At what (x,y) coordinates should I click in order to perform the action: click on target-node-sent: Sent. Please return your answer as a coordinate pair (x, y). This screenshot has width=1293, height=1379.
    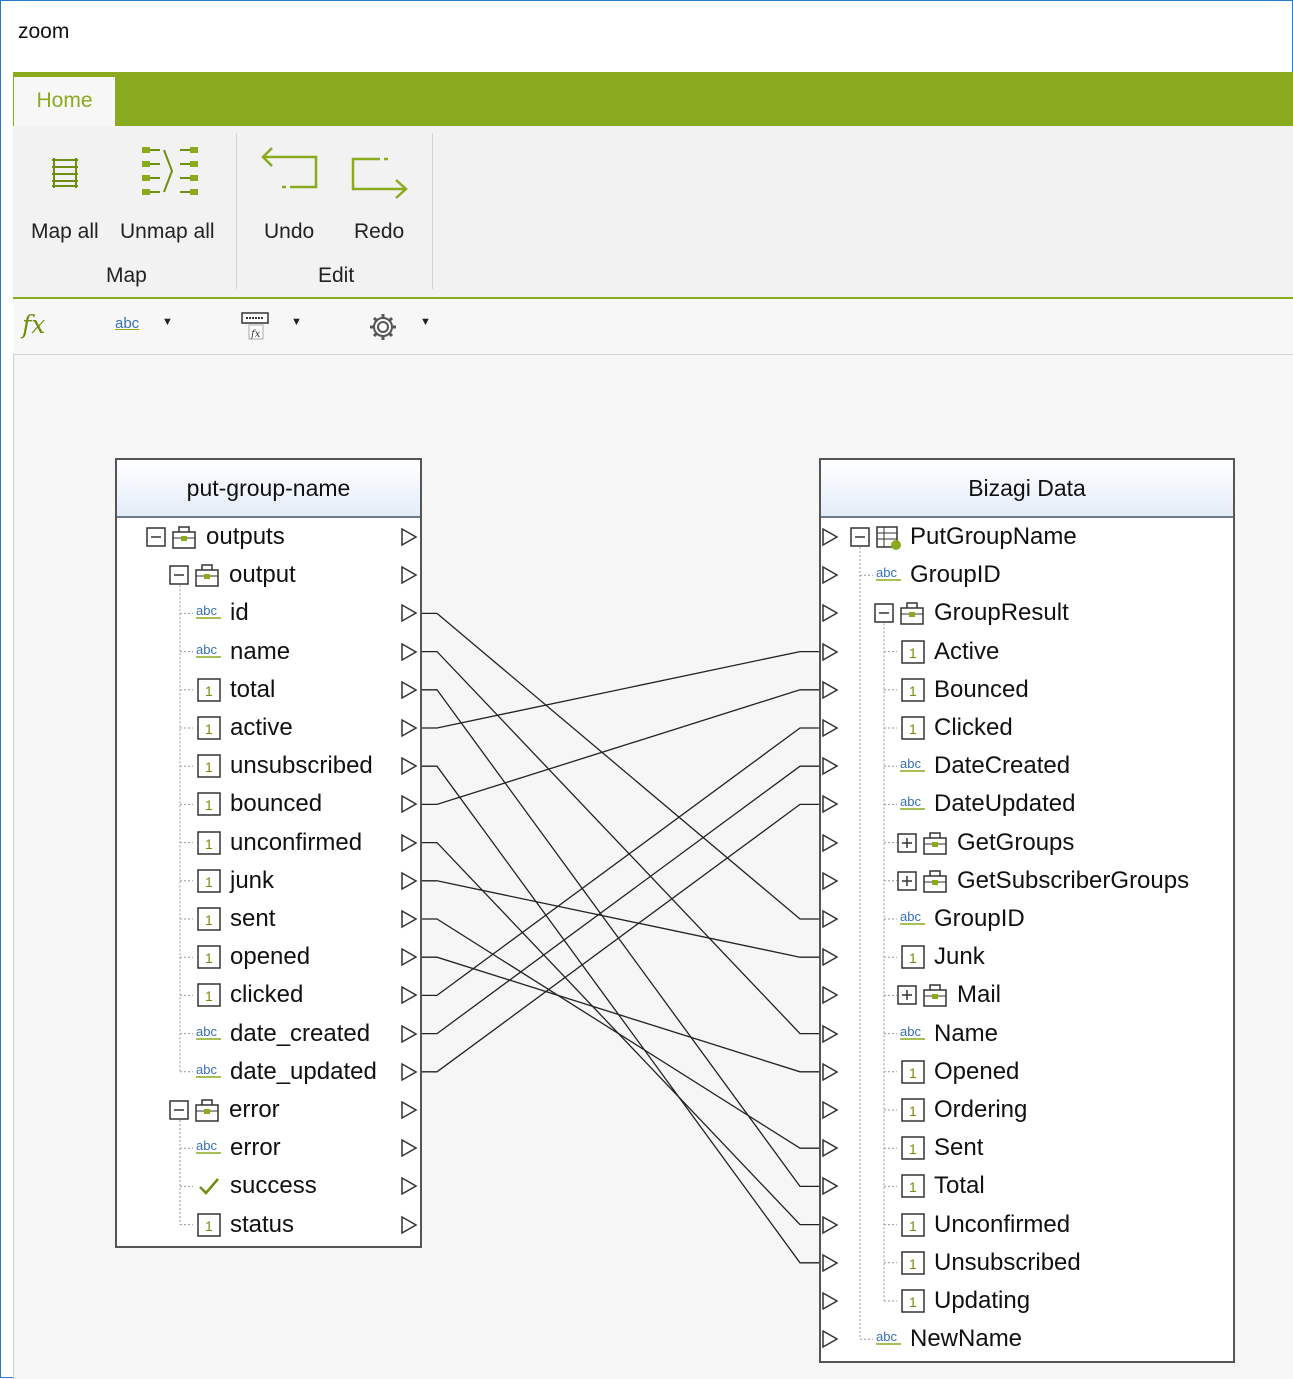
    Looking at the image, I should click on (958, 1148).